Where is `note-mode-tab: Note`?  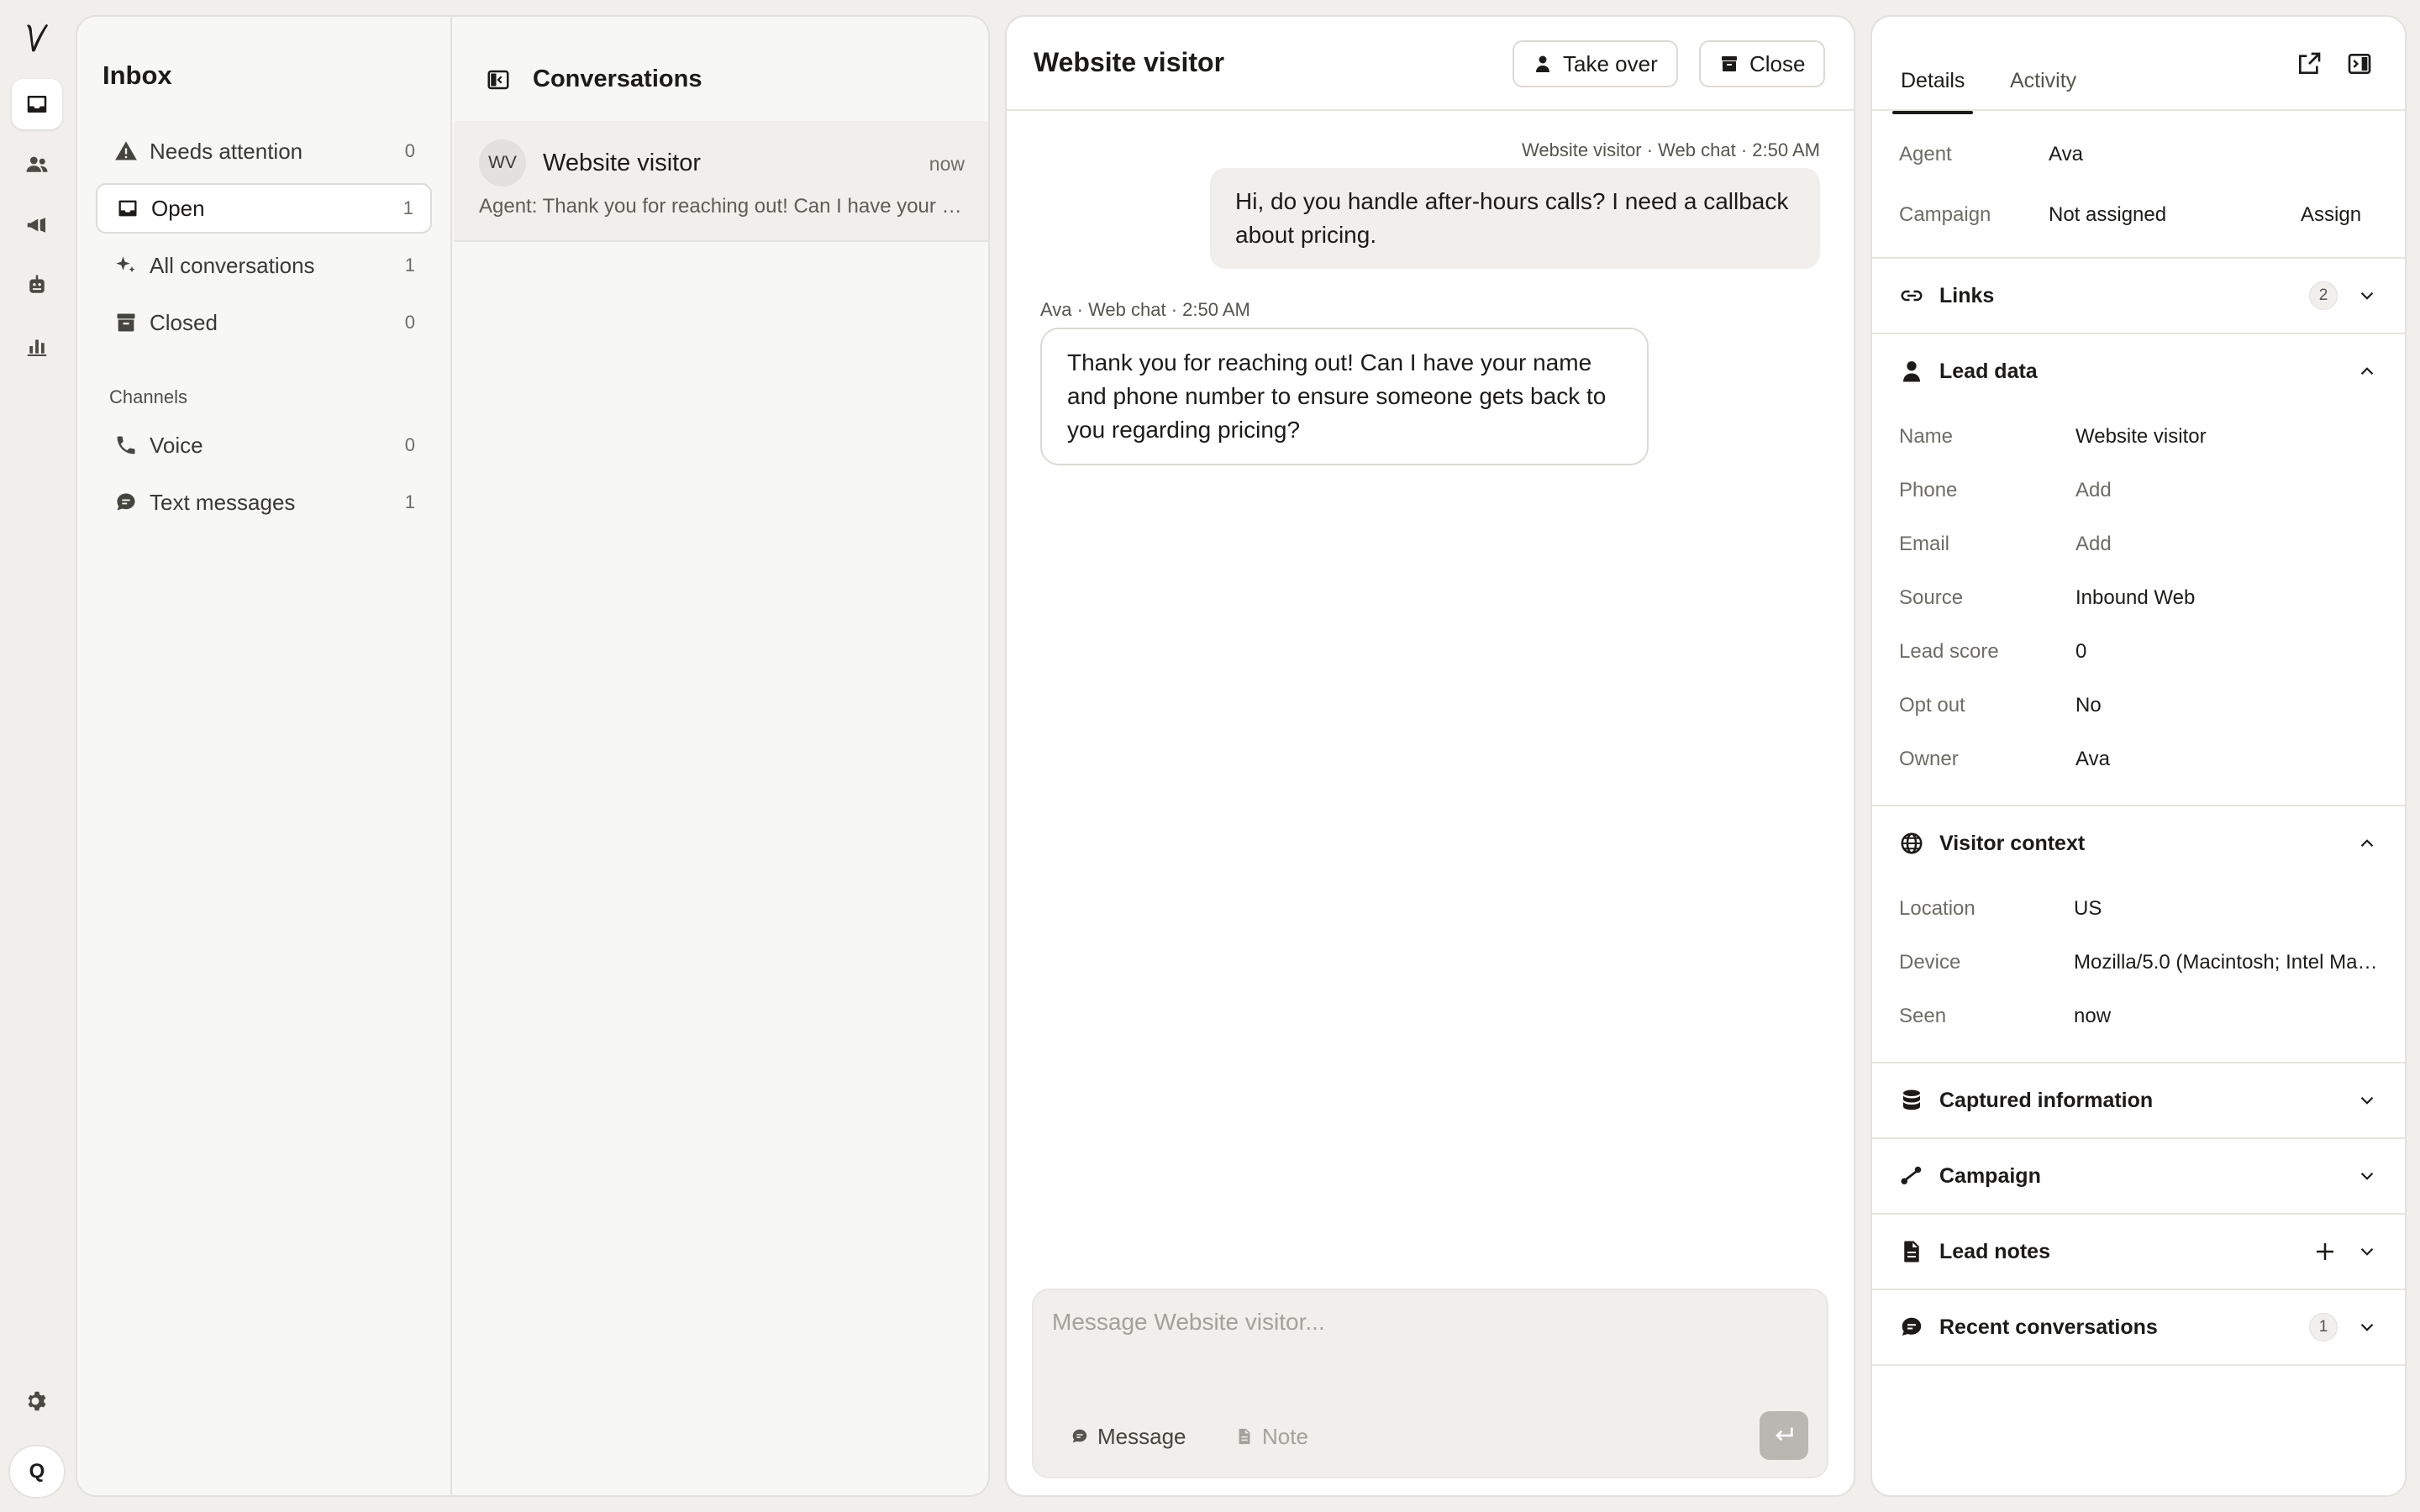
note-mode-tab: Note is located at coordinates (1272, 1436).